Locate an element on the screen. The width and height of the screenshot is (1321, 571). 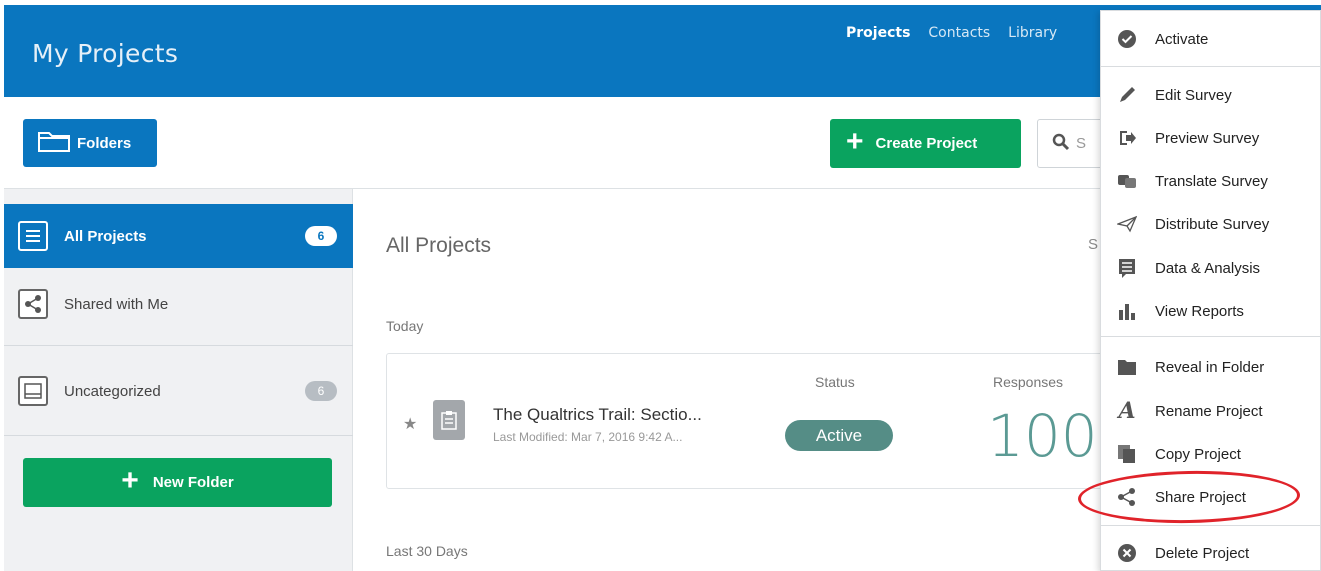
menu-item-preview-survey: Preview Survey is located at coordinates (1211, 138).